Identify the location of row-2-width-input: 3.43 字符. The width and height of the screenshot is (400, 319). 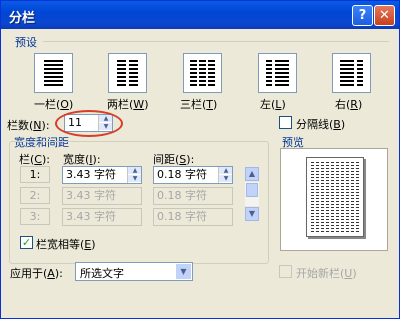
(102, 196).